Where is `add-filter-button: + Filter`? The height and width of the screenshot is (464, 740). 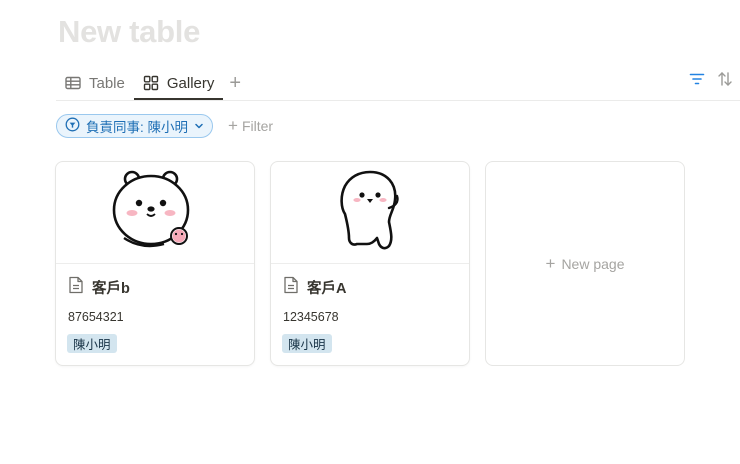 add-filter-button: + Filter is located at coordinates (250, 126).